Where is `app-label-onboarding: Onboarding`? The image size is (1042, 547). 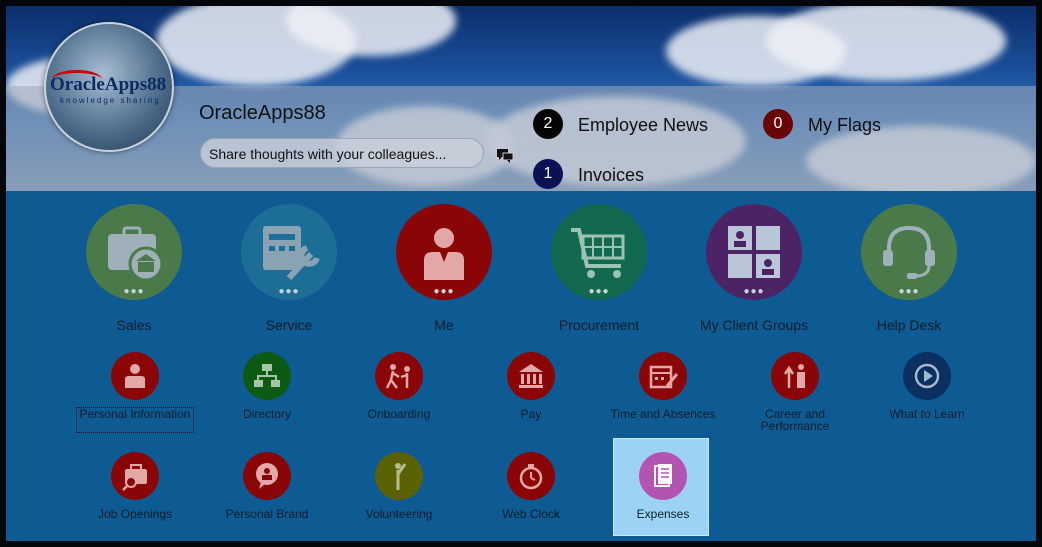 app-label-onboarding: Onboarding is located at coordinates (399, 414).